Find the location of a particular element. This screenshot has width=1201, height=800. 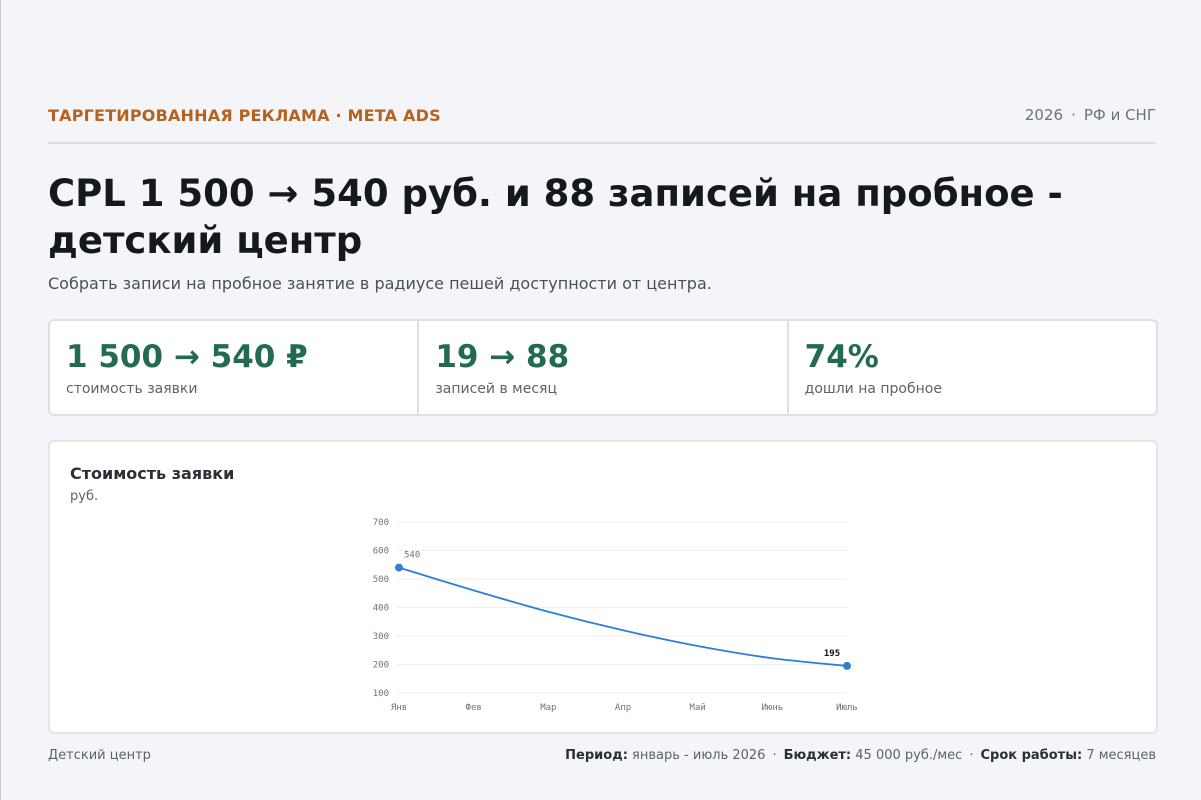

header-divider is located at coordinates (602, 143).